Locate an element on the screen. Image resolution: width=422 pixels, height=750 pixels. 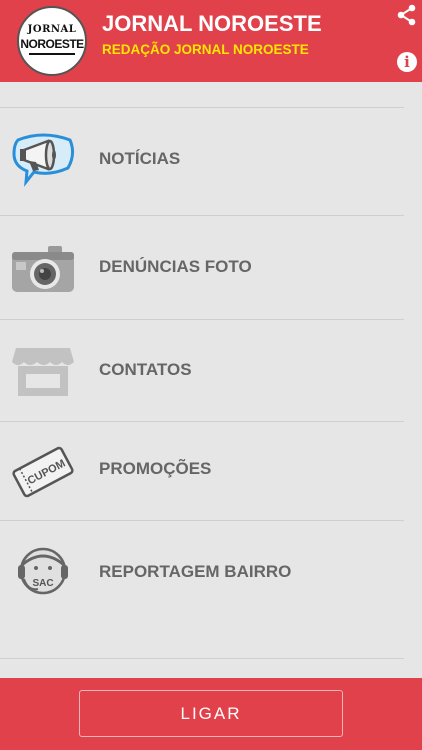
menu-item-label: NOTÍCIAS is located at coordinates (140, 158).